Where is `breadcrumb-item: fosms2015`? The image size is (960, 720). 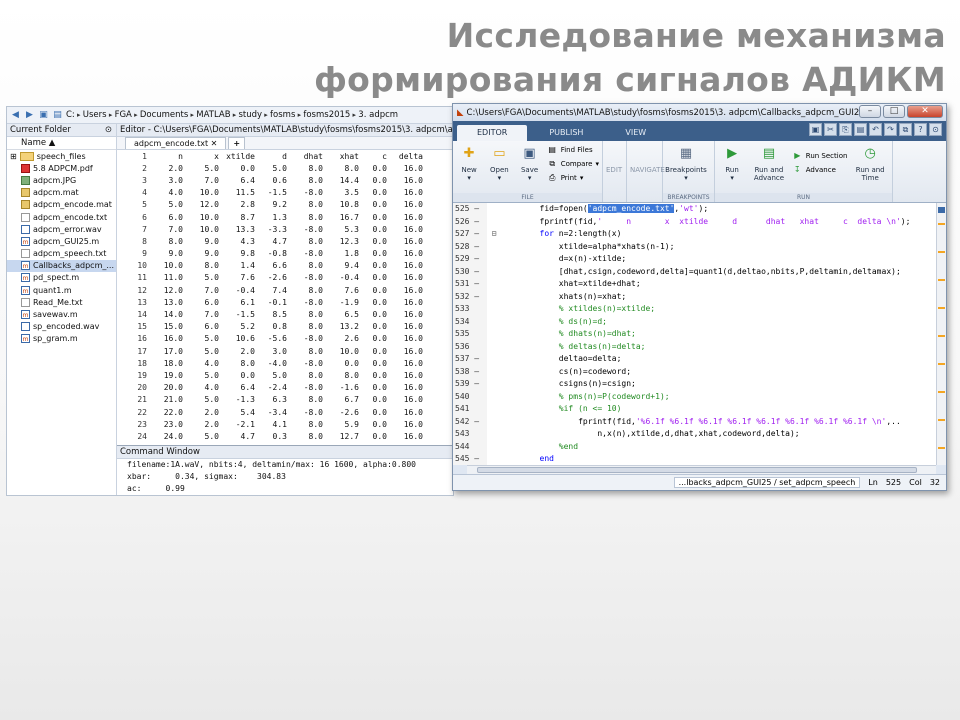
breadcrumb-item: fosms2015 is located at coordinates (326, 115).